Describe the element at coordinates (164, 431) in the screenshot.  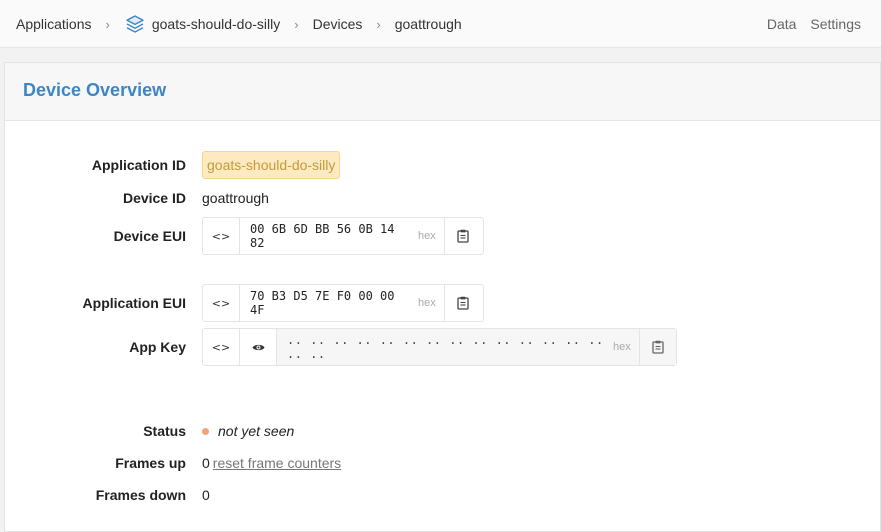
I see `status-label: Status` at that location.